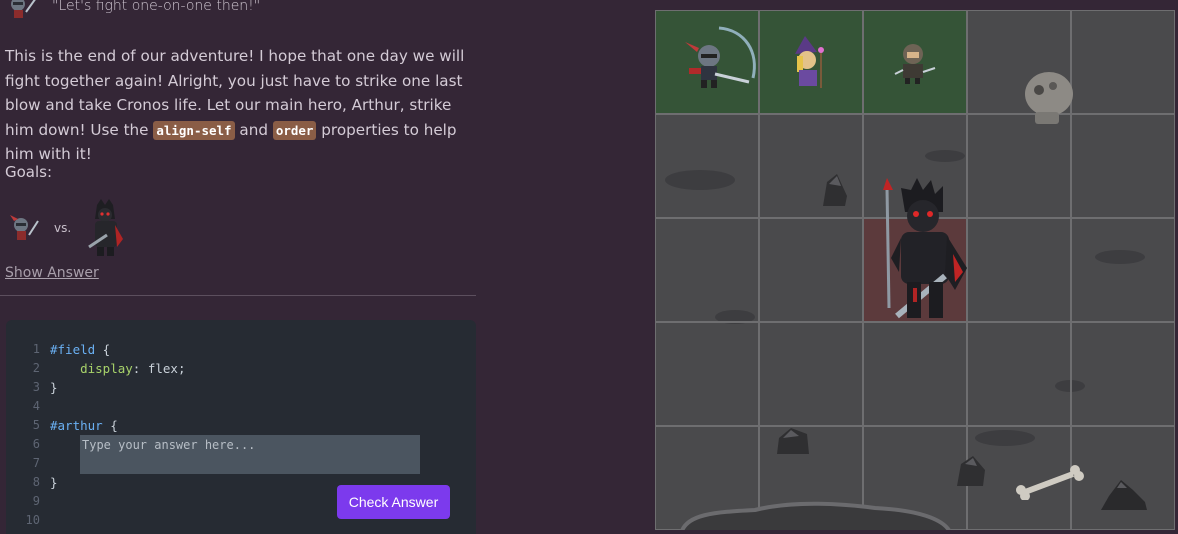 Image resolution: width=1178 pixels, height=534 pixels. Describe the element at coordinates (32, 520) in the screenshot. I see `line-number: 10` at that location.